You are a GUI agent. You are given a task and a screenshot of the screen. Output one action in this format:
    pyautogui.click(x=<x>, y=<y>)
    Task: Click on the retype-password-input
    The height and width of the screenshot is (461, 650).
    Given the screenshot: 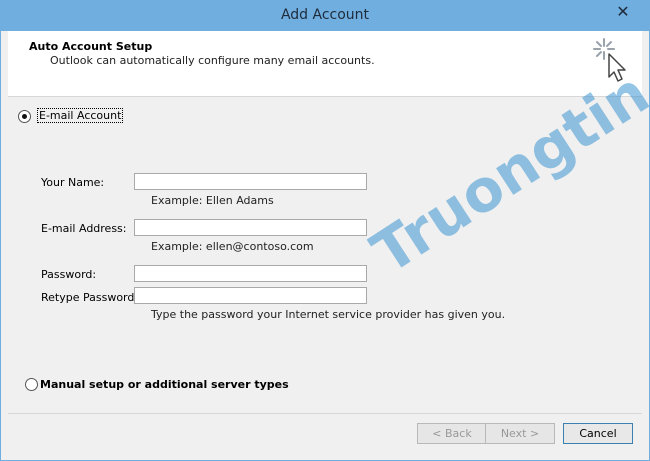 What is the action you would take?
    pyautogui.click(x=250, y=295)
    